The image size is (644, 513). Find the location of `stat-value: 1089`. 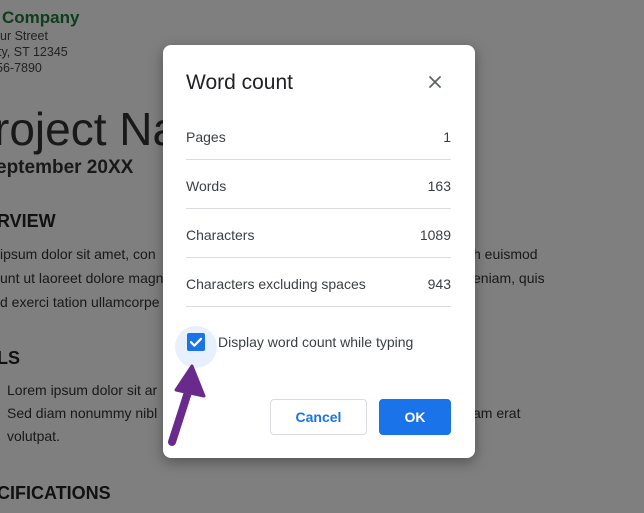

stat-value: 1089 is located at coordinates (435, 235).